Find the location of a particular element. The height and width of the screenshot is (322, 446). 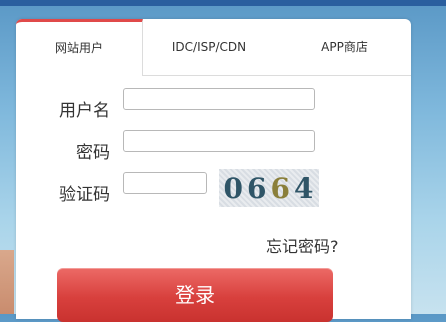

tab-app-store: APP商店 is located at coordinates (344, 47).